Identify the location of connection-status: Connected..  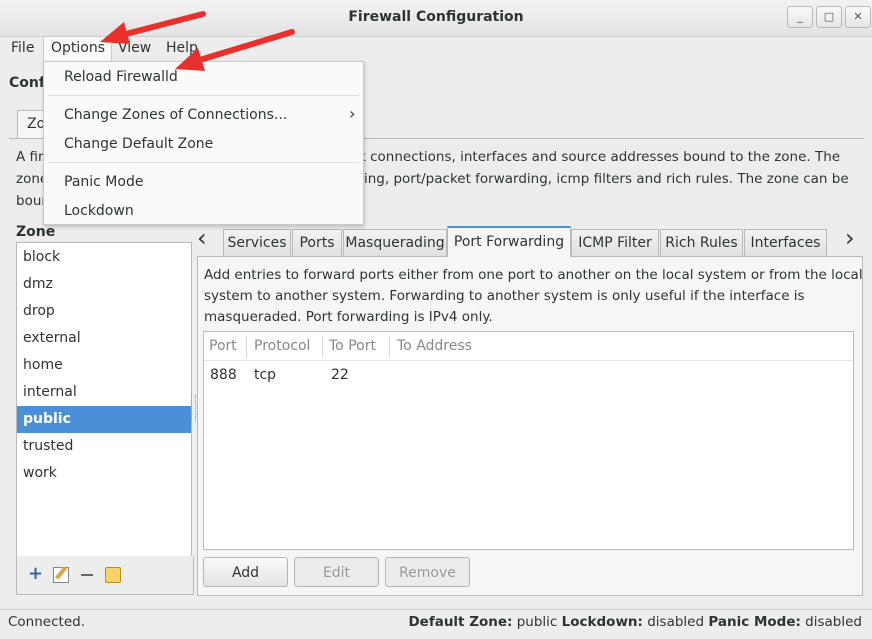
(46, 622).